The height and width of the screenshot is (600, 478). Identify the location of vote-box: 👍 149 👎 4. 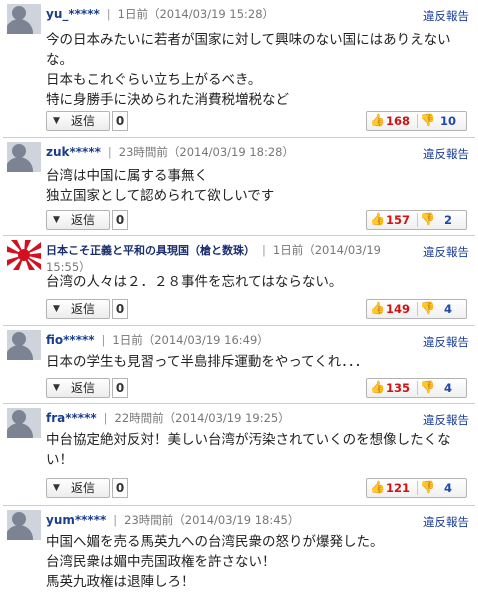
(416, 309).